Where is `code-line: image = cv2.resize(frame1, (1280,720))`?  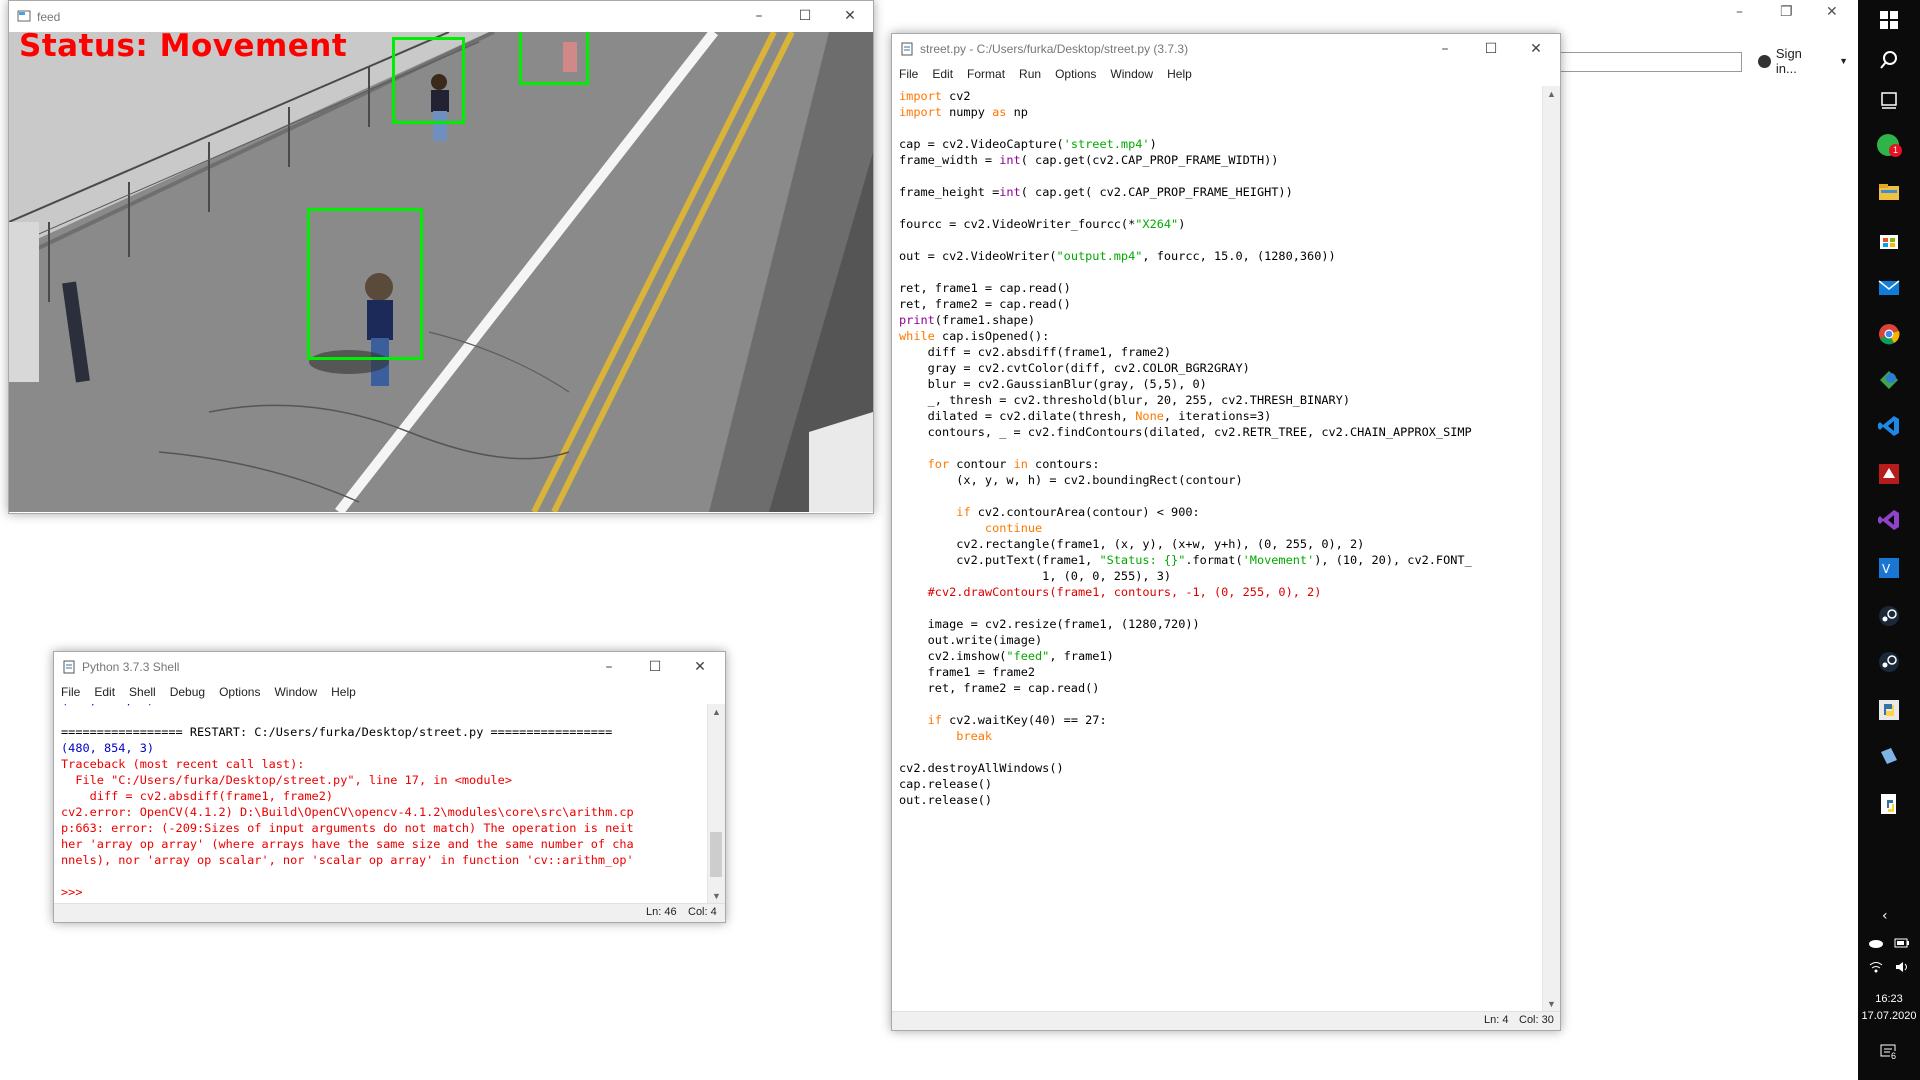 code-line: image = cv2.resize(frame1, (1280,720)) is located at coordinates (1049, 624).